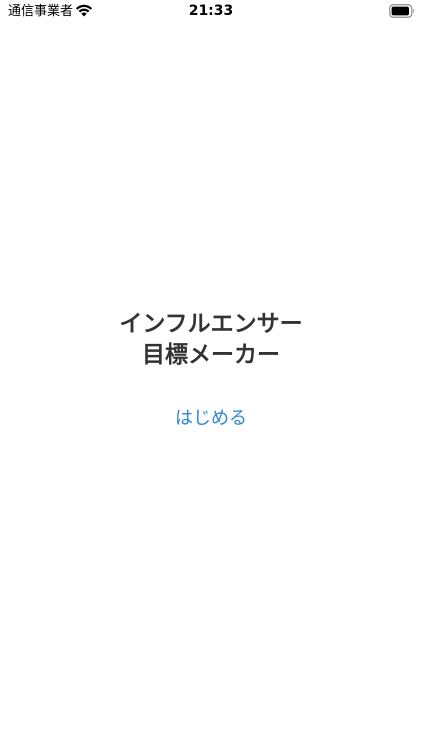 This screenshot has width=422, height=750. I want to click on app-title-line-2: 目標メーカー, so click(211, 355).